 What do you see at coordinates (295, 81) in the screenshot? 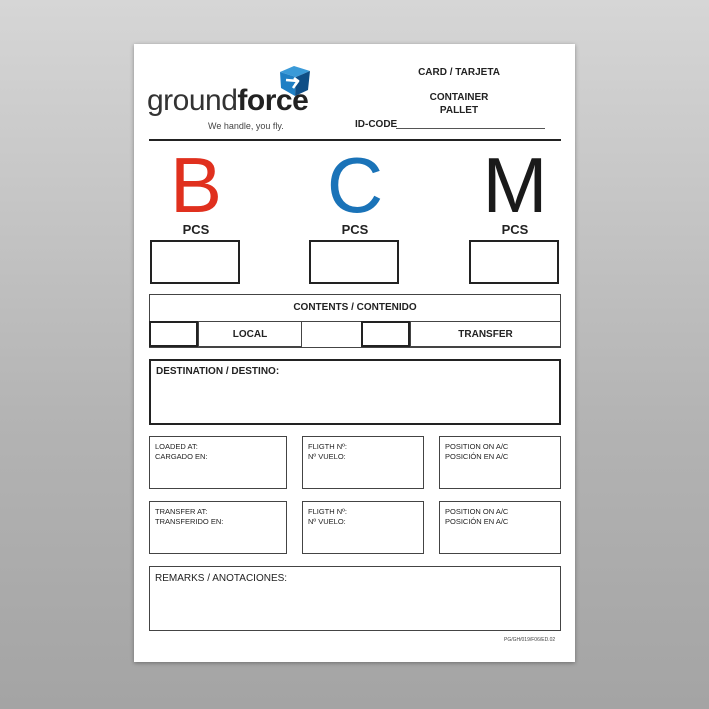
I see `brand-cube-icon` at bounding box center [295, 81].